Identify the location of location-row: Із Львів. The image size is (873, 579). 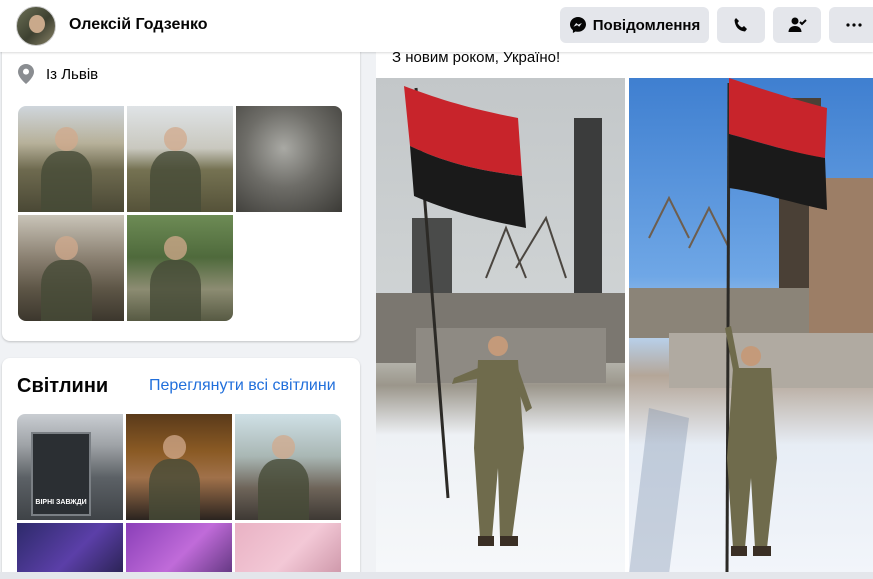
(58, 74).